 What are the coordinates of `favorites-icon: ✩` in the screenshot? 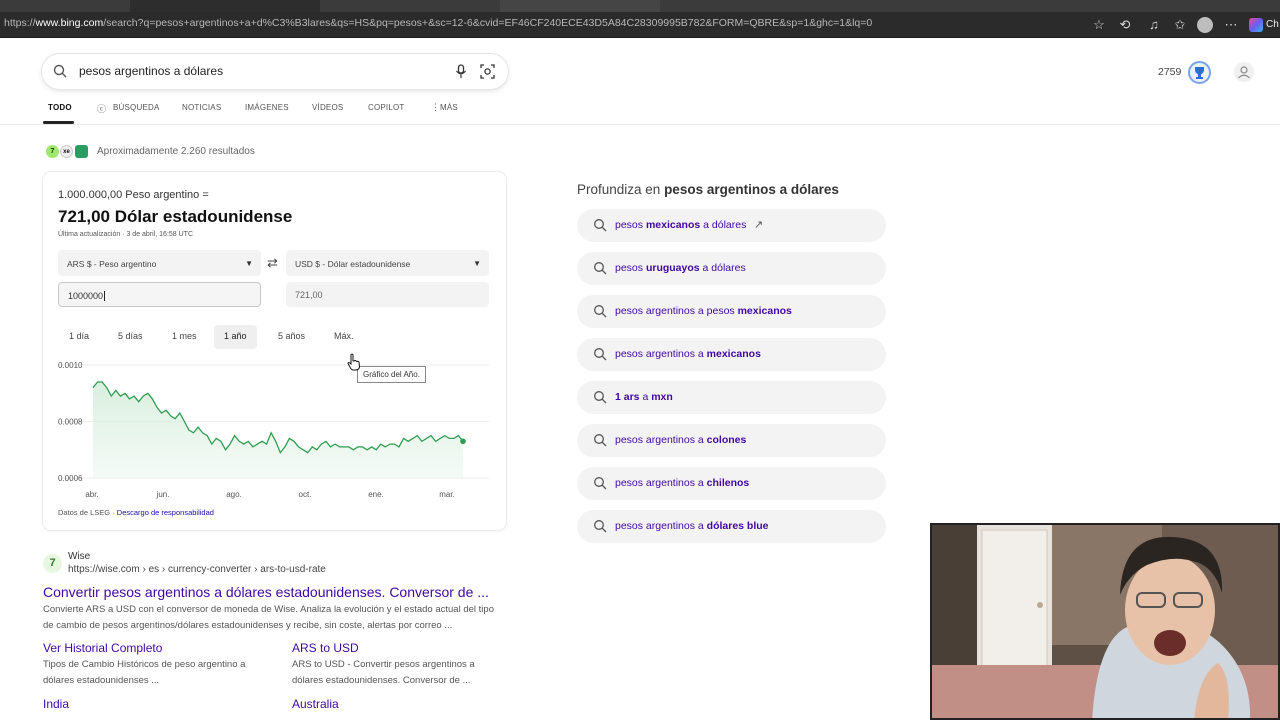 It's located at (1180, 25).